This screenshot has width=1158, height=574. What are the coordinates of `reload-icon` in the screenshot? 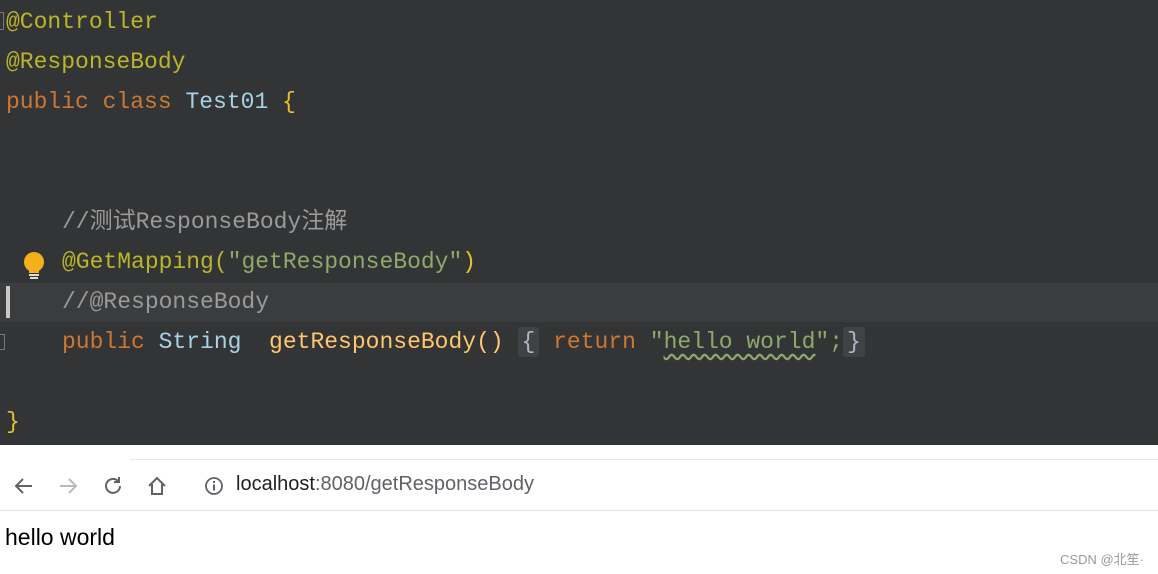 It's located at (113, 486).